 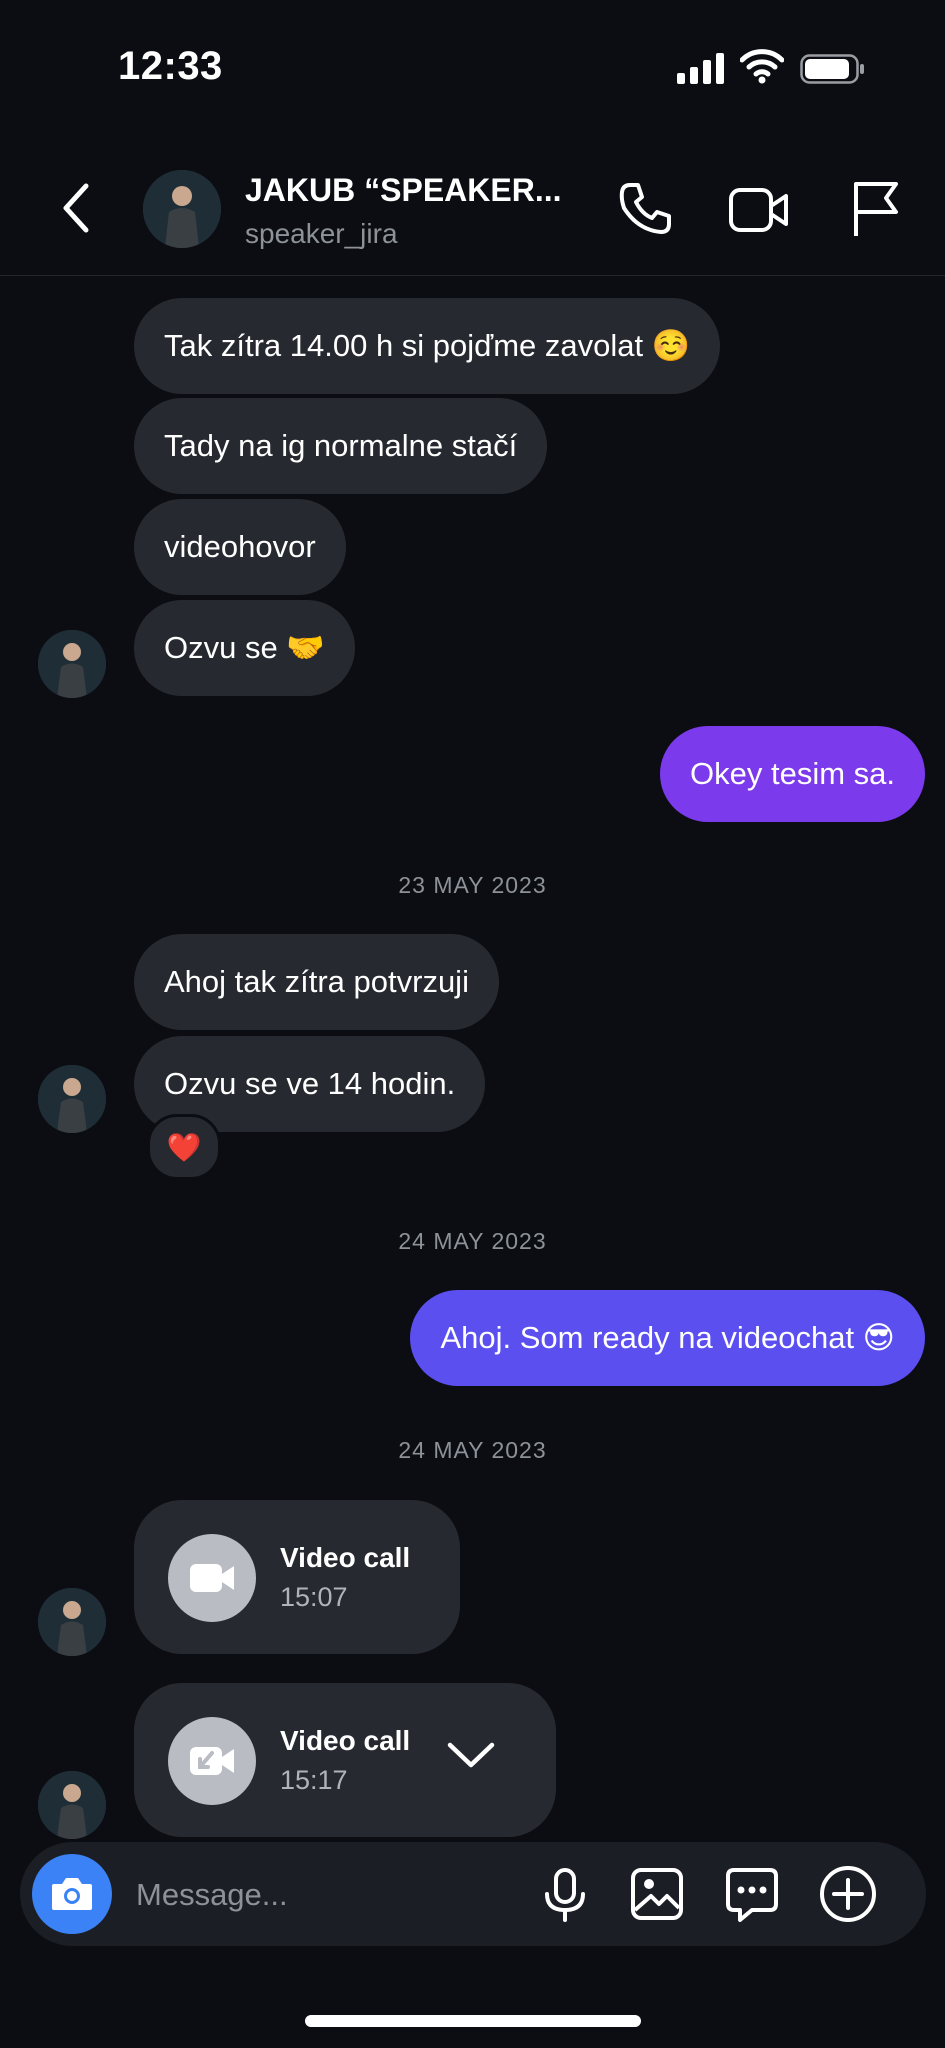 What do you see at coordinates (832, 69) in the screenshot?
I see `battery-icon` at bounding box center [832, 69].